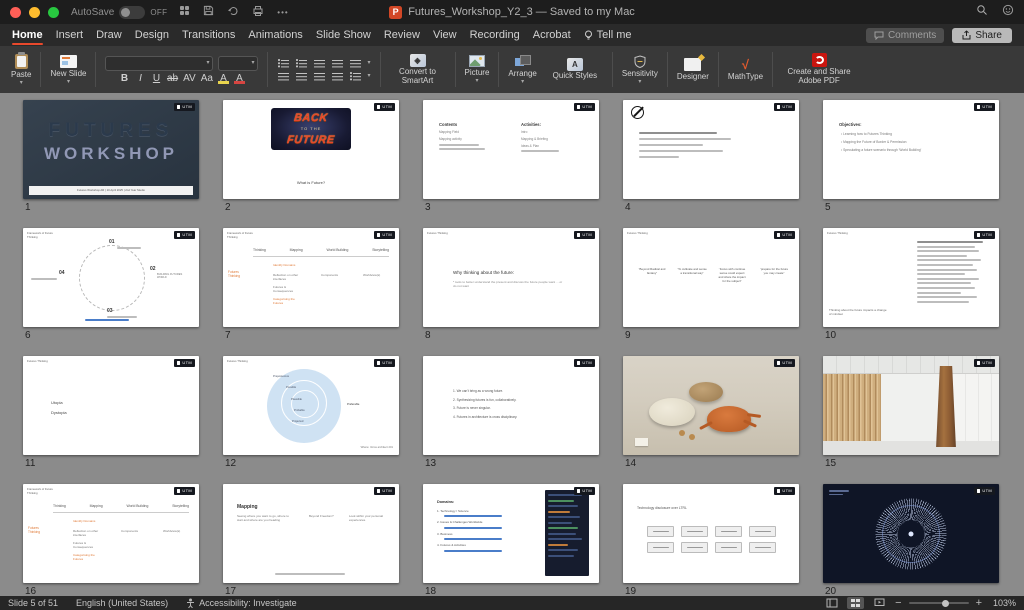 The width and height of the screenshot is (1024, 610). Describe the element at coordinates (982, 12) in the screenshot. I see `search-icon` at that location.